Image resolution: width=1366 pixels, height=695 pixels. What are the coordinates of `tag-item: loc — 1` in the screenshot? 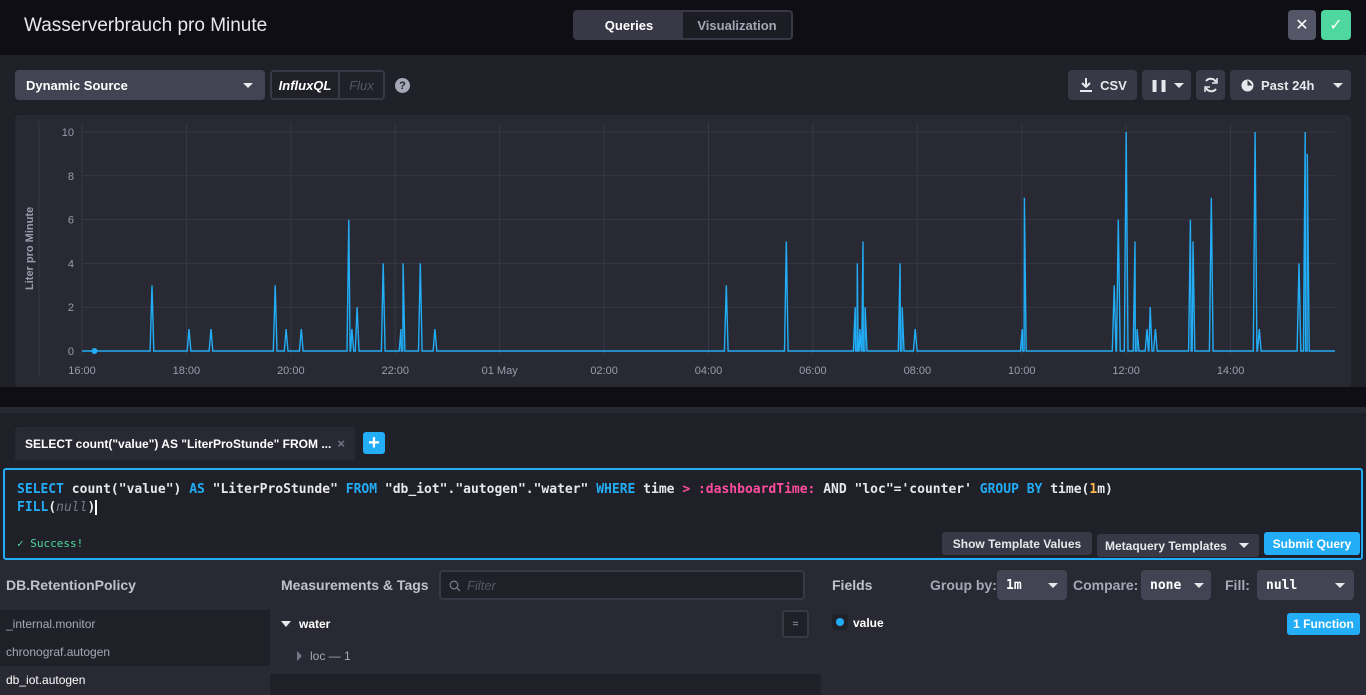 It's located at (324, 656).